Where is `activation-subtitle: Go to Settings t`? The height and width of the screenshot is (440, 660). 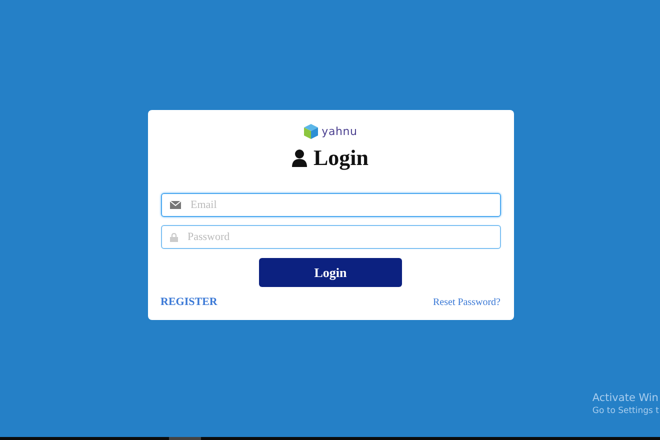 activation-subtitle: Go to Settings t is located at coordinates (625, 411).